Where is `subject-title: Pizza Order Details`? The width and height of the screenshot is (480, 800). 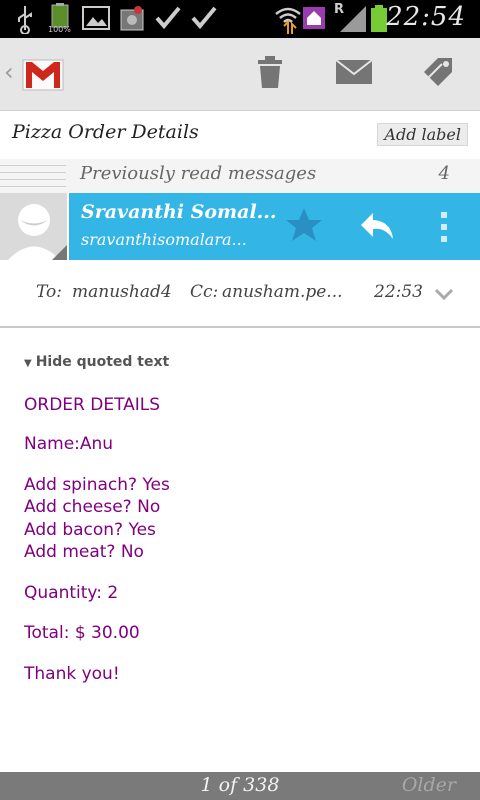
subject-title: Pizza Order Details is located at coordinates (105, 132).